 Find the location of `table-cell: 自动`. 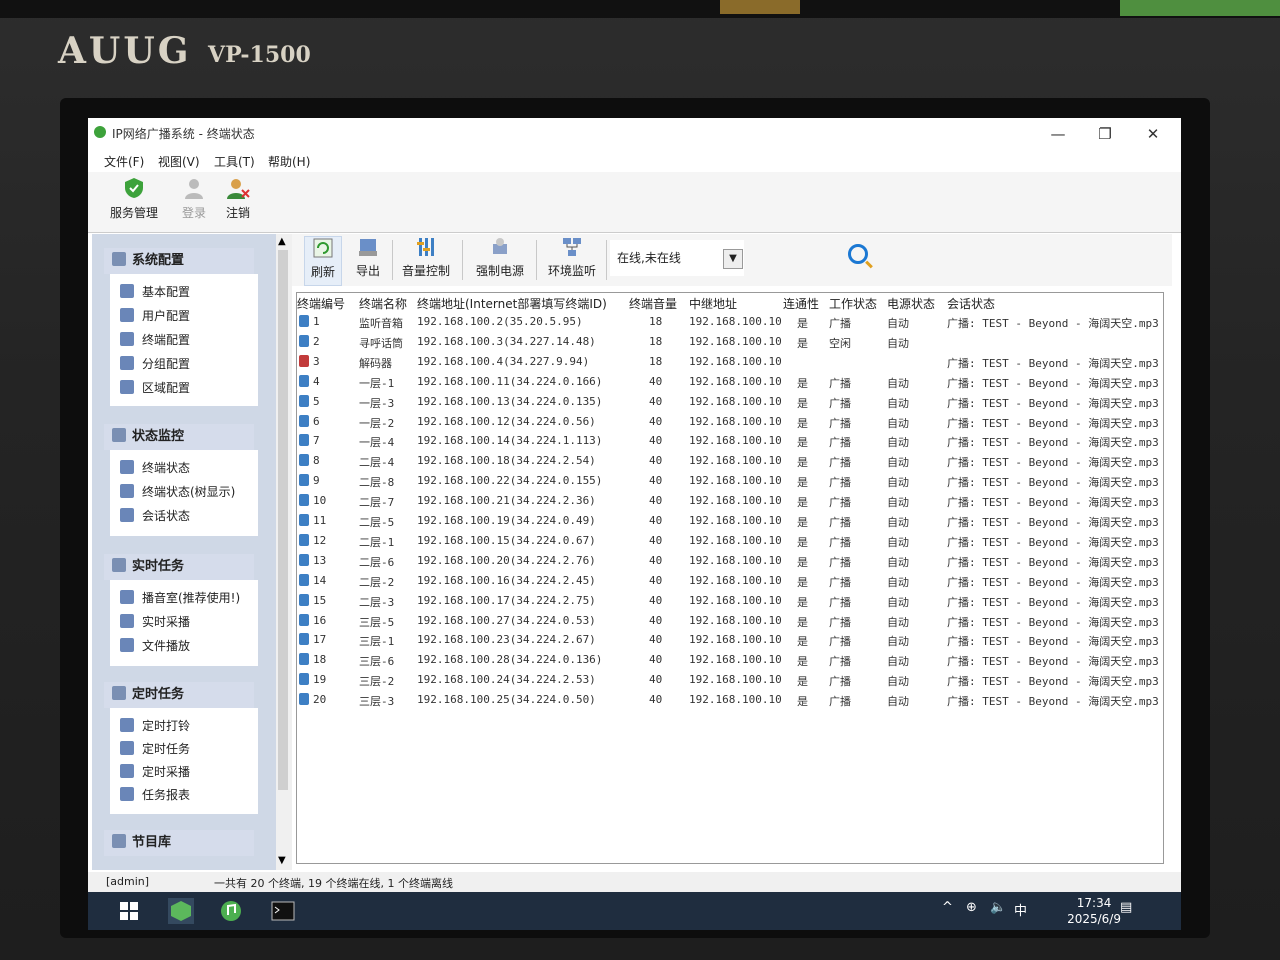

table-cell: 自动 is located at coordinates (898, 642).